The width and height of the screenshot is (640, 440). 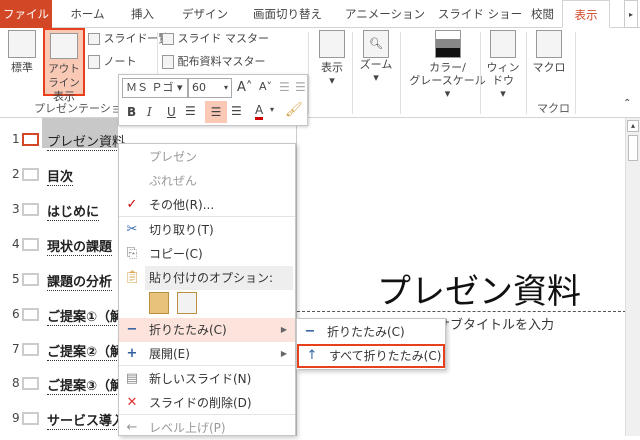 What do you see at coordinates (207, 254) in the screenshot?
I see `menu-item-copy: ⎘ コピー(C)` at bounding box center [207, 254].